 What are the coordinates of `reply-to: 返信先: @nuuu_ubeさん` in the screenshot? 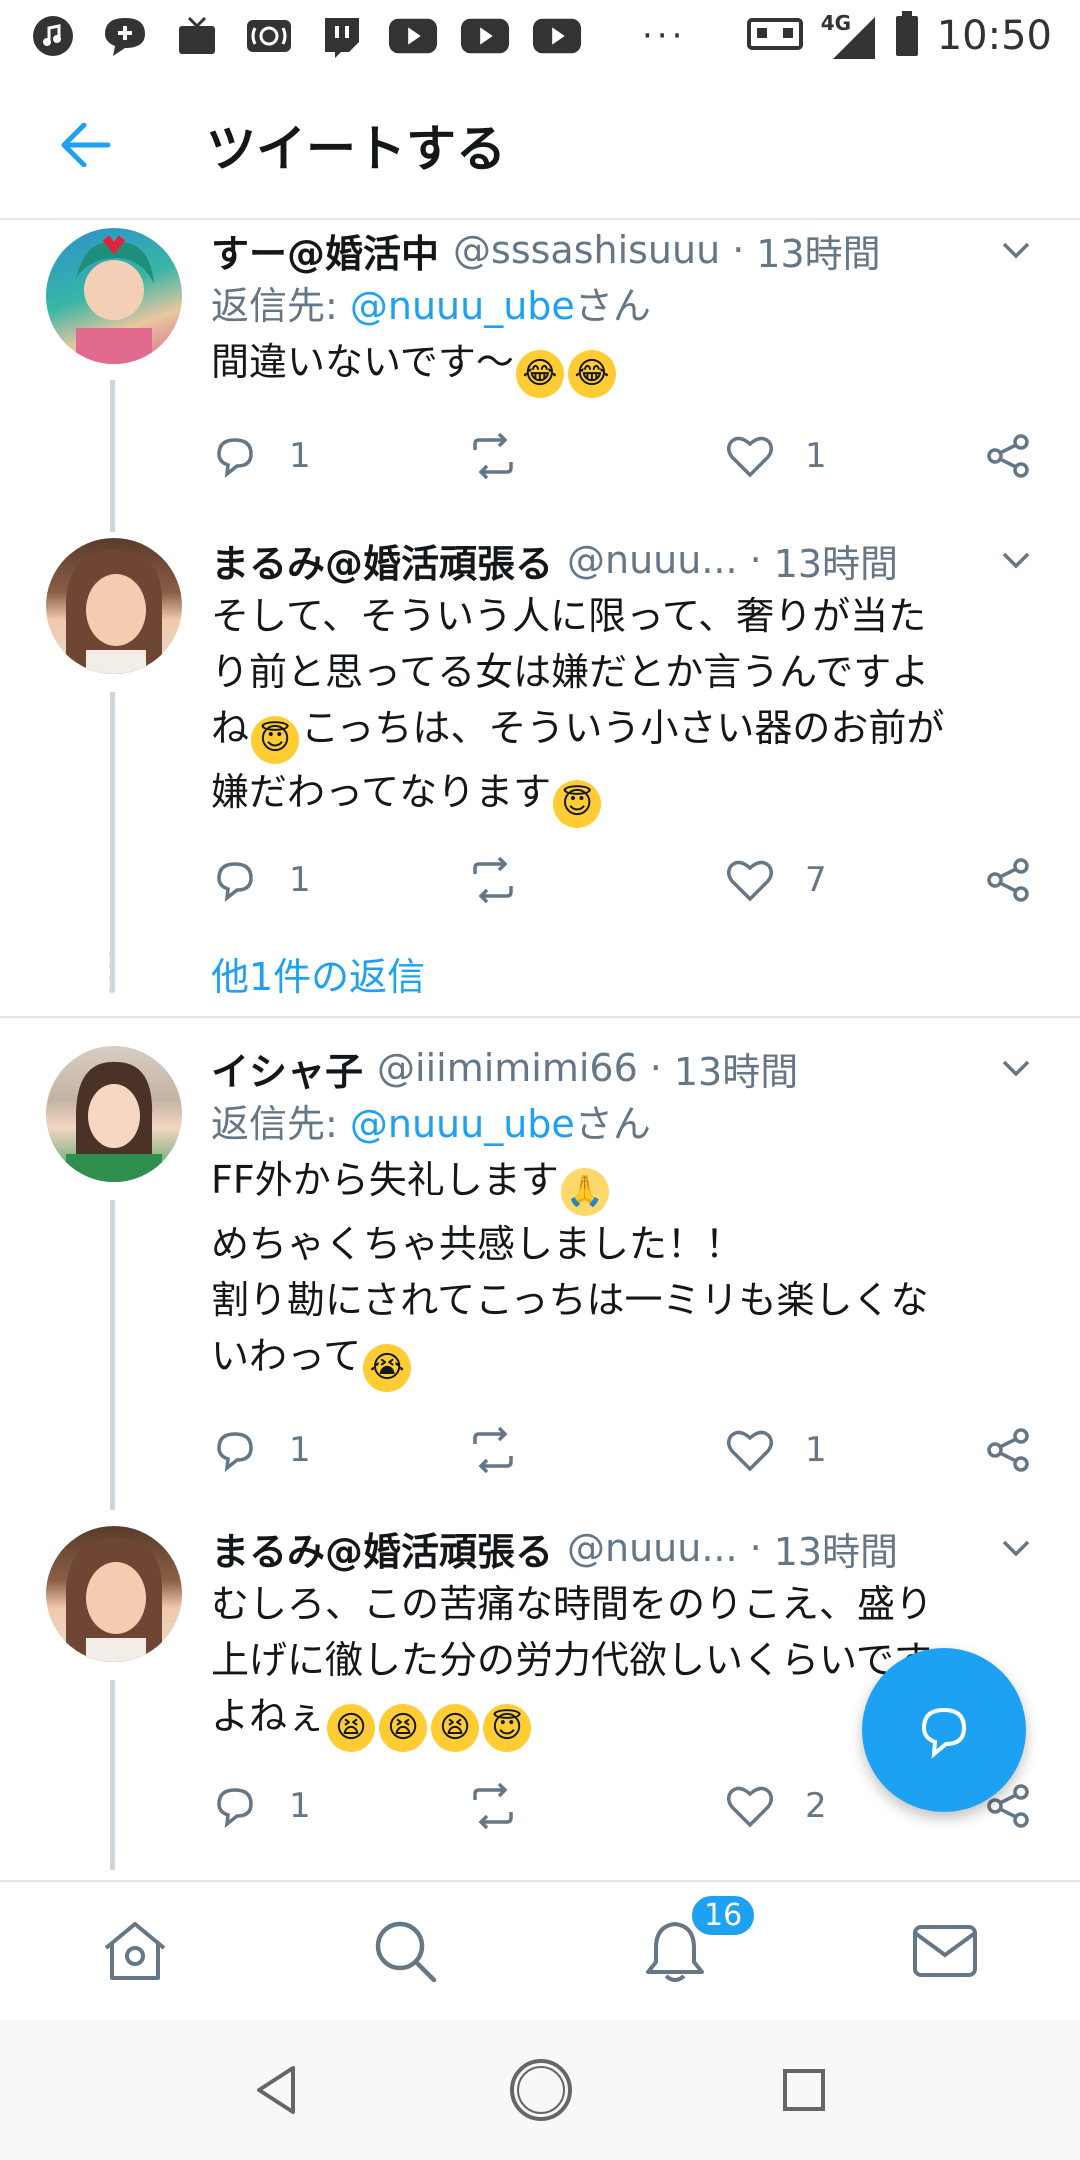 It's located at (623, 1124).